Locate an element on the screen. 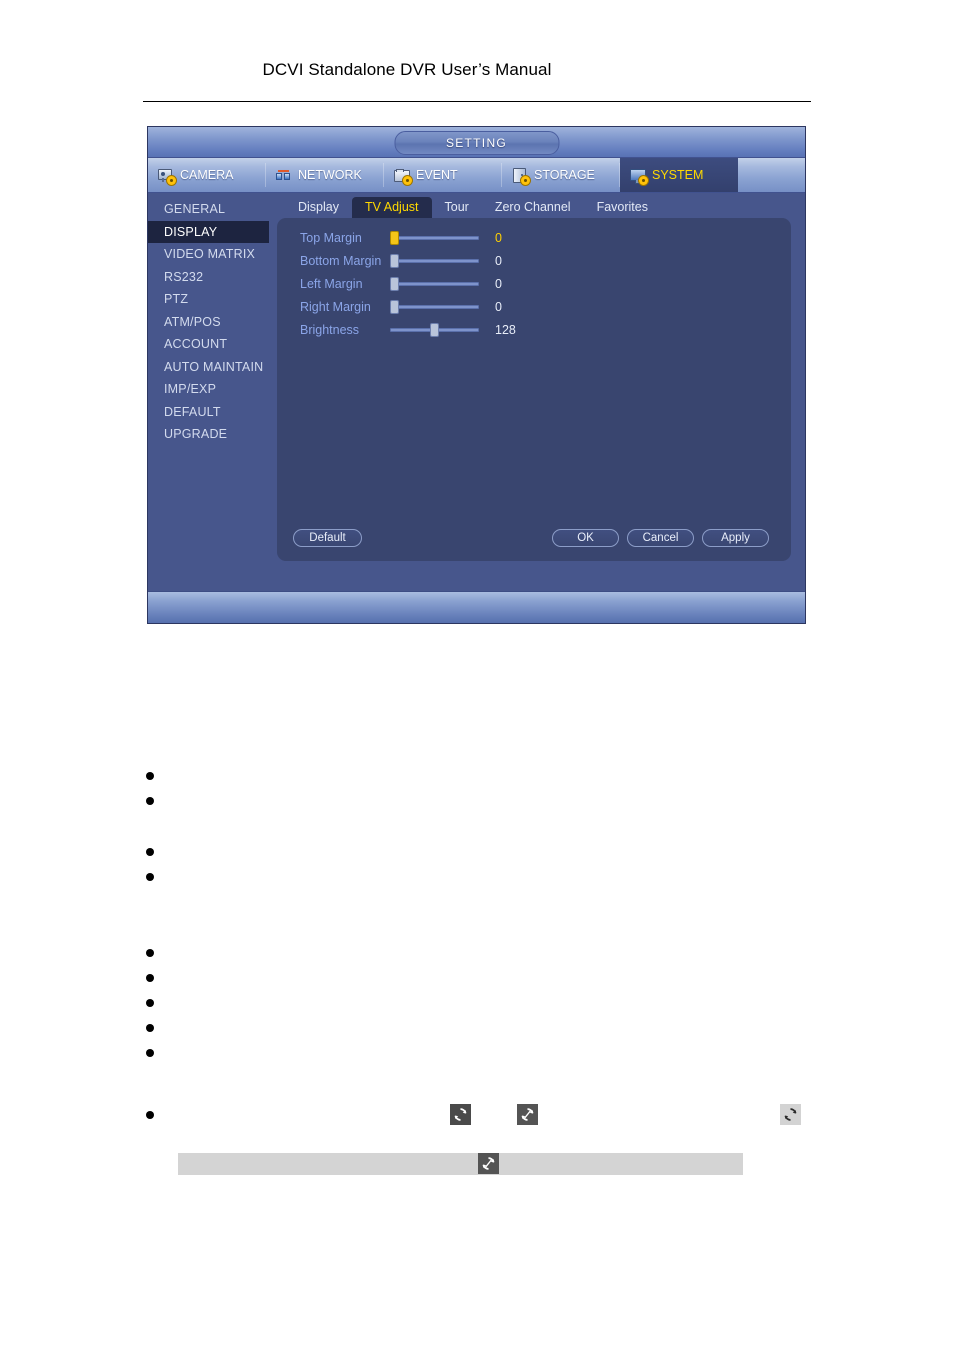  main-tab-bar: CAMERA NETWORK EVENT STORAGE SYSTEM is located at coordinates (476, 175).